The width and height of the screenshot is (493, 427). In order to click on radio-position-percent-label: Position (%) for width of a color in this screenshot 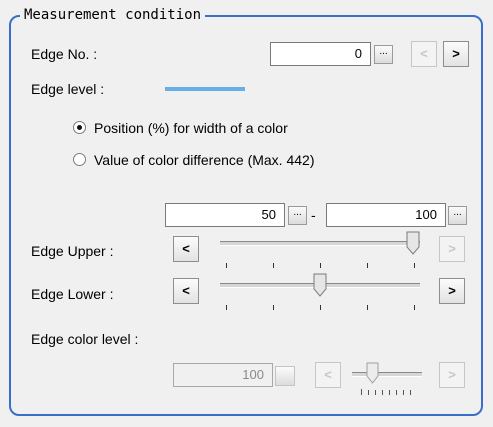, I will do `click(191, 128)`.